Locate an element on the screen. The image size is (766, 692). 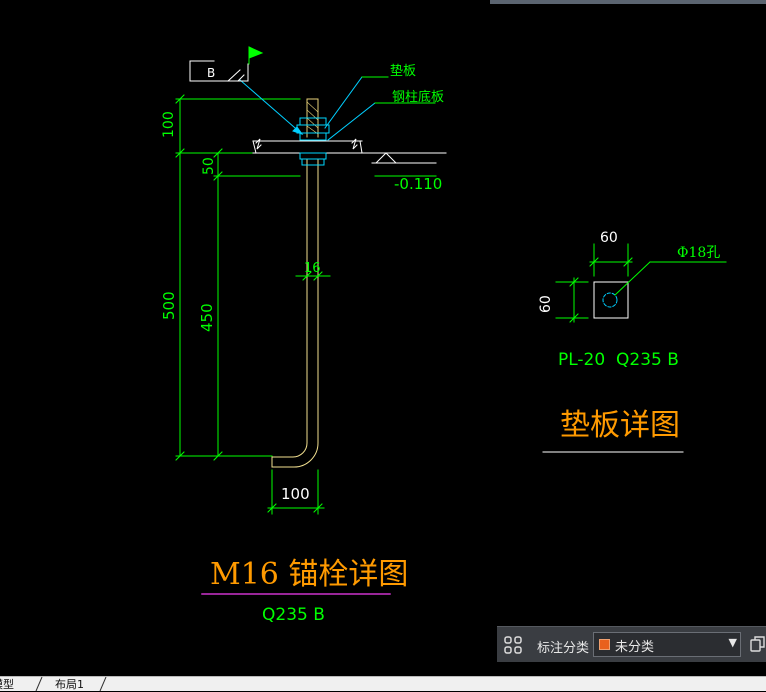
plate-width-dim: 60 is located at coordinates (609, 238).